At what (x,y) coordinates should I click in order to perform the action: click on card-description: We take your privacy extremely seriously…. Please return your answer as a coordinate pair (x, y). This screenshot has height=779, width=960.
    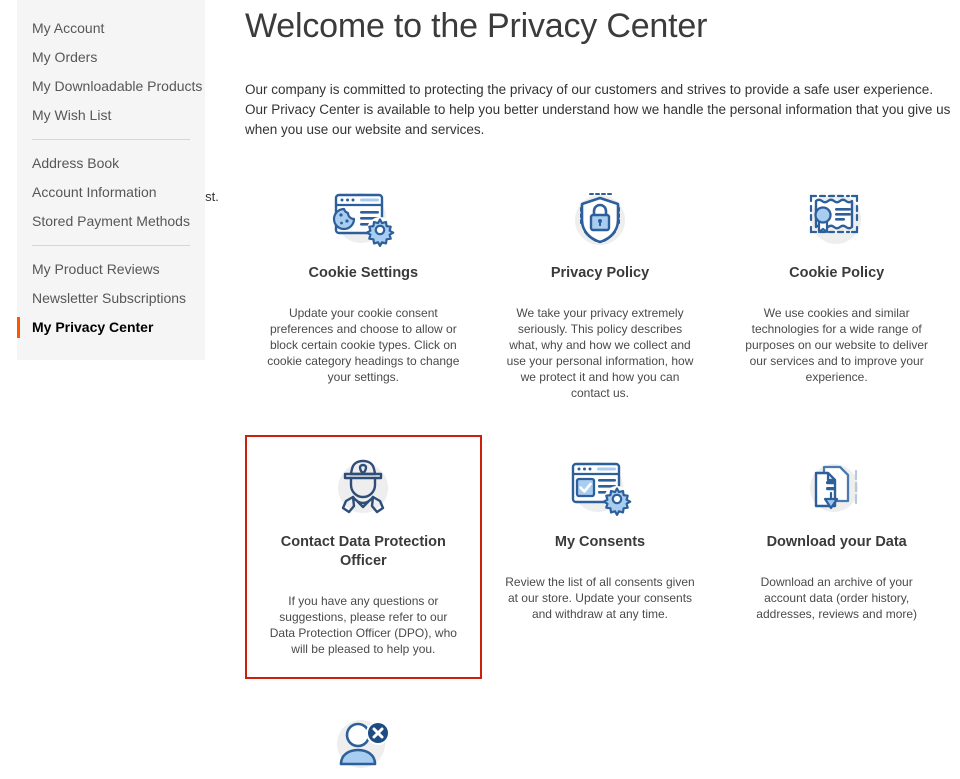
    Looking at the image, I should click on (600, 353).